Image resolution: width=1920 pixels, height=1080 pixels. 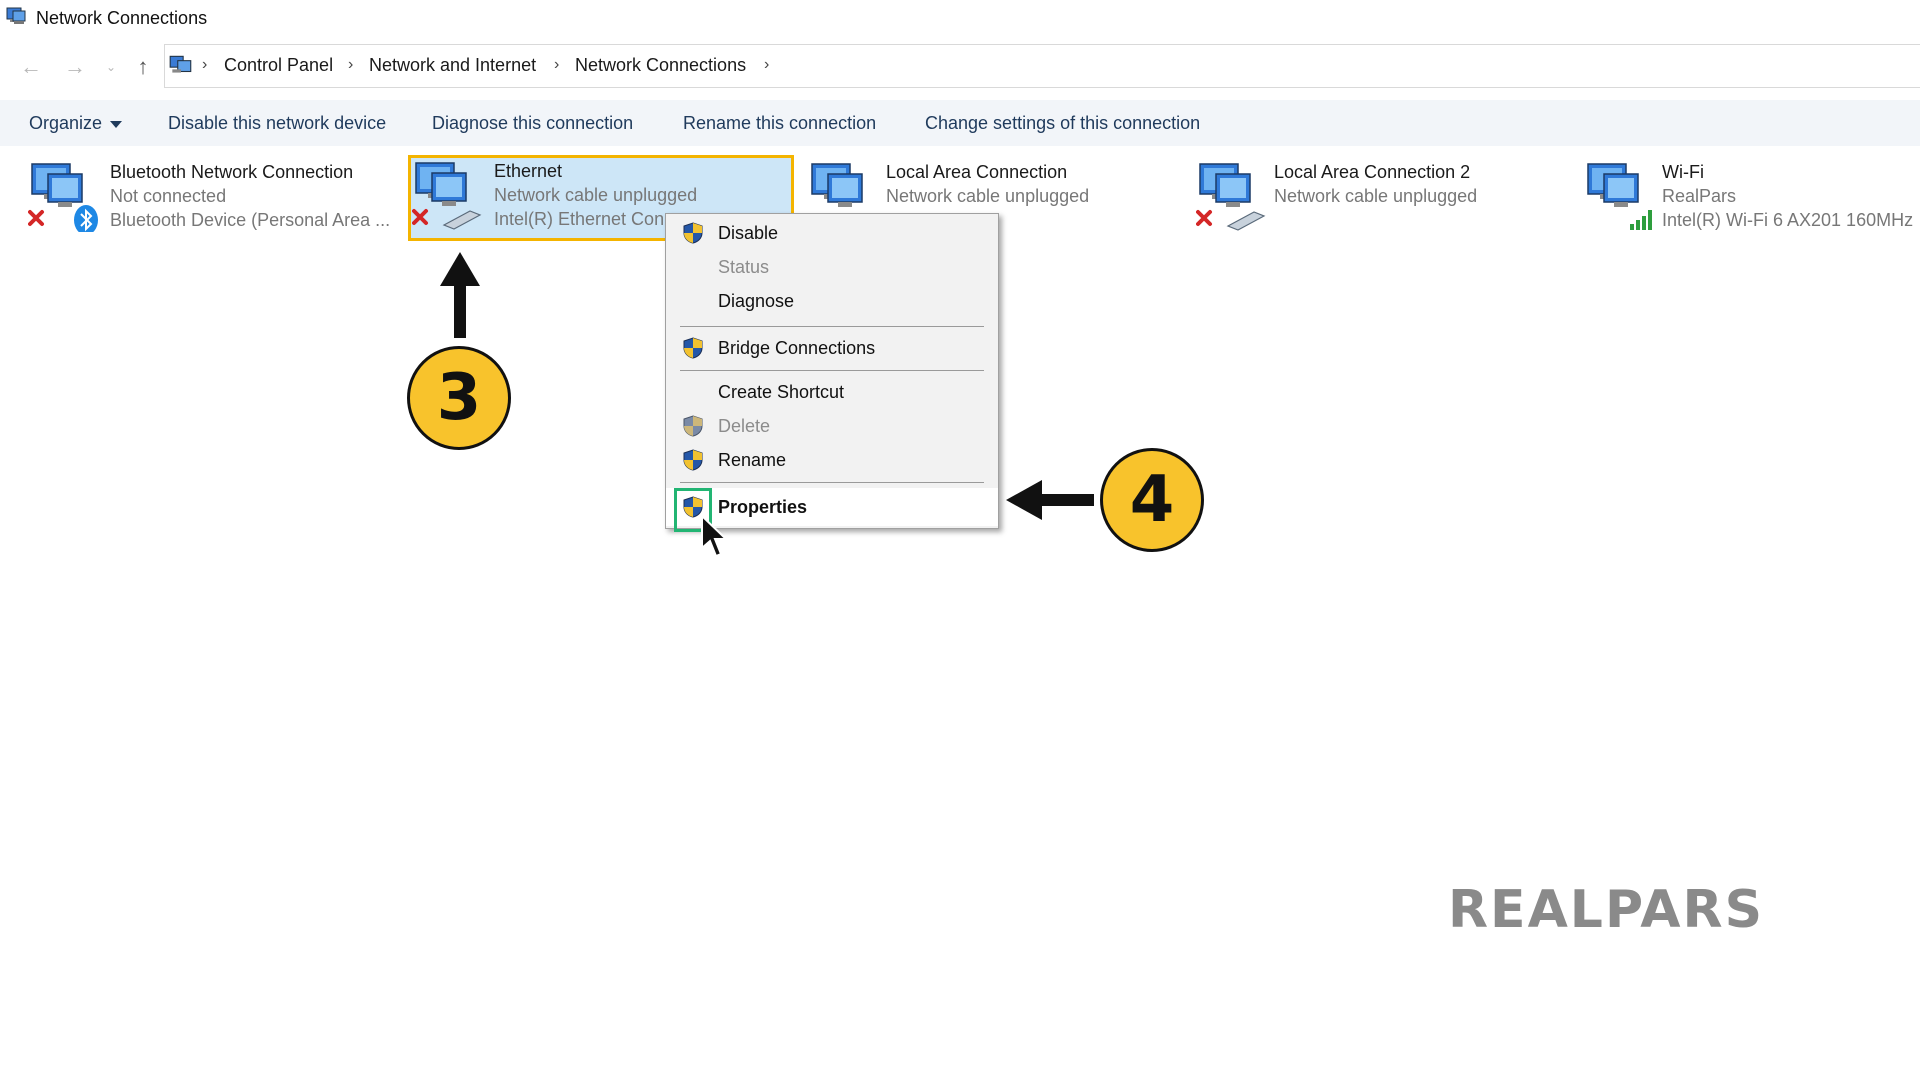 I want to click on menu-item-label: Rename, so click(x=752, y=460).